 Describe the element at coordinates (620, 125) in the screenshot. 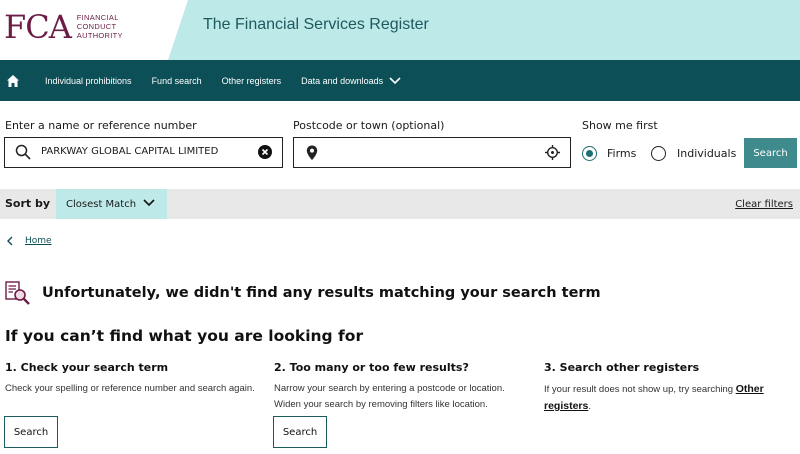

I see `show-me-first-label: Show me first` at that location.